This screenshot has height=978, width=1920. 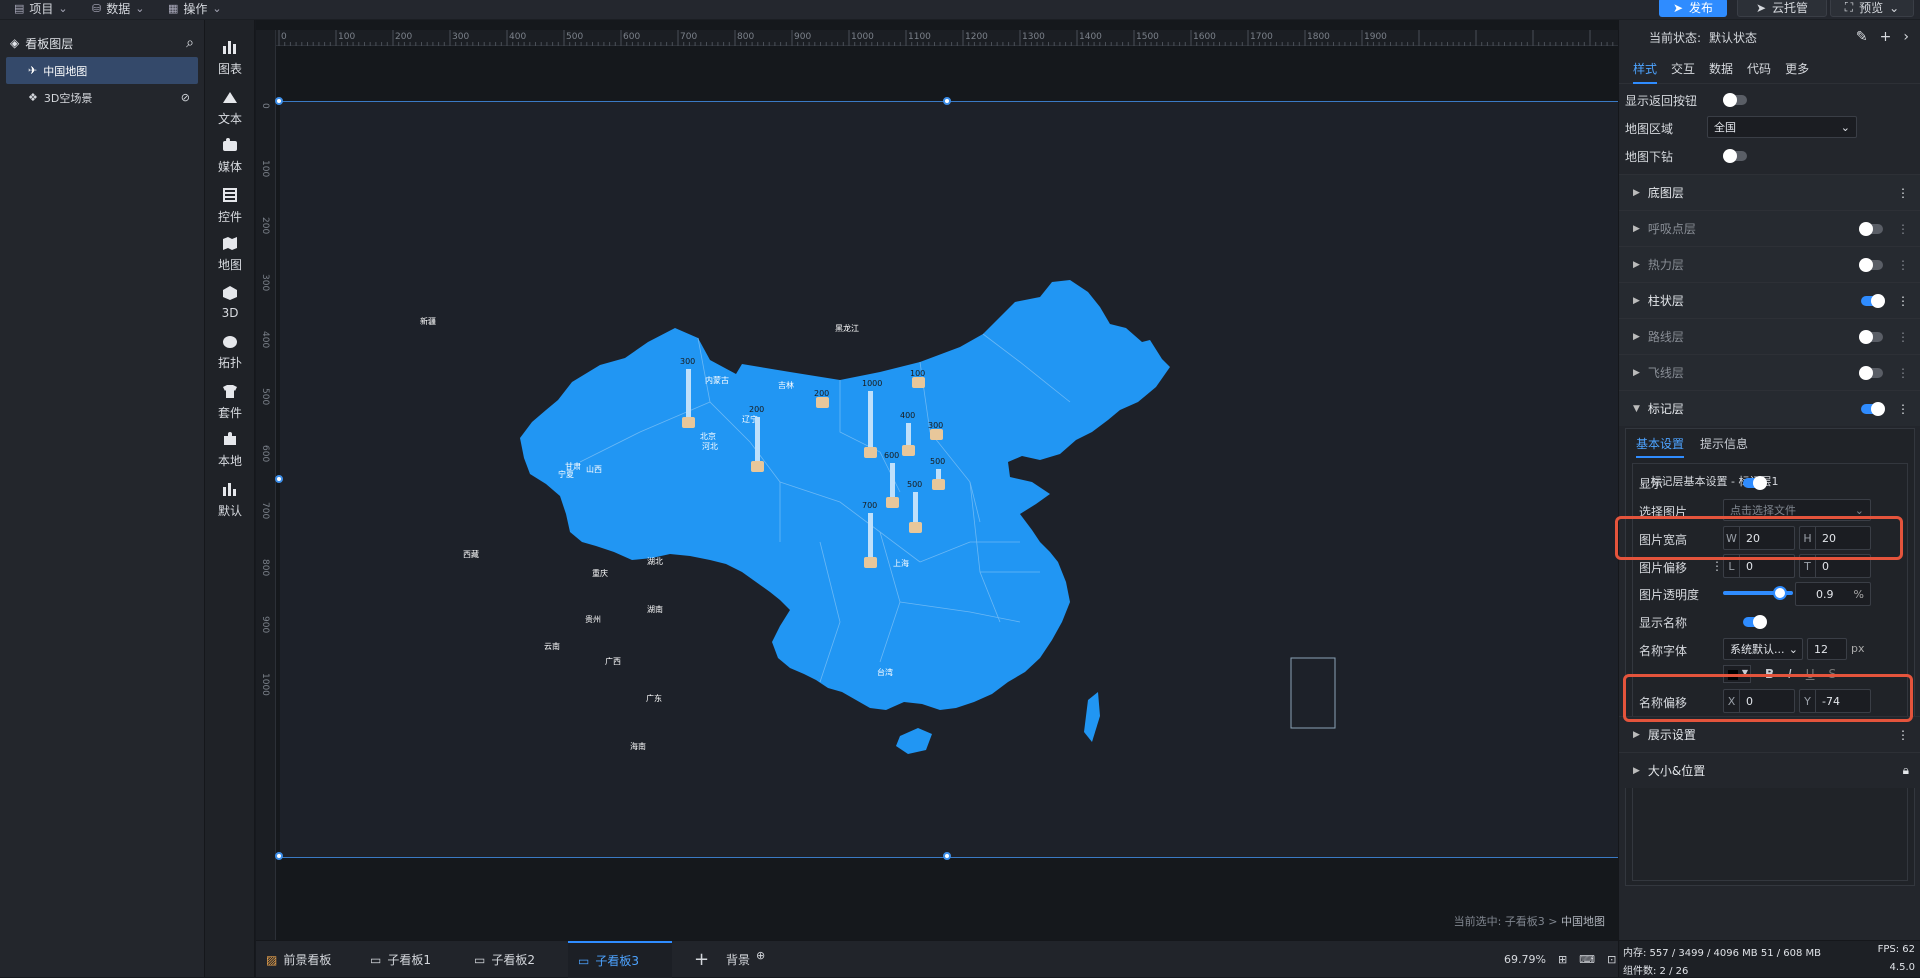 I want to click on tab-style: 样式, so click(x=1645, y=72).